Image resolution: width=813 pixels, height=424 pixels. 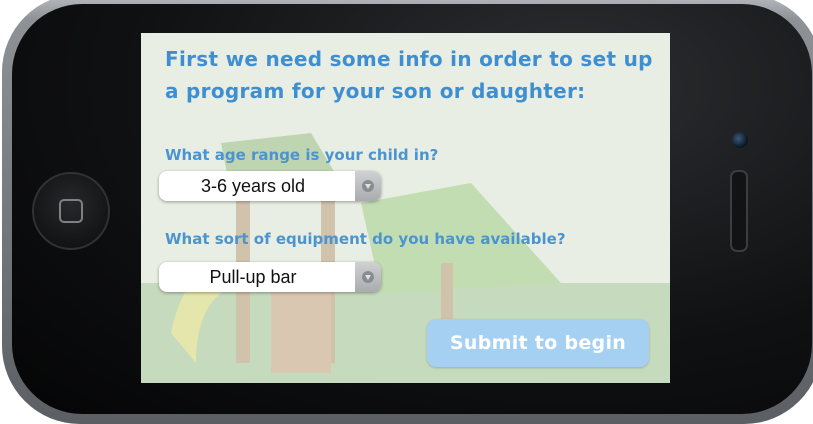 I want to click on age-range-dropdown-arrow, so click(x=368, y=186).